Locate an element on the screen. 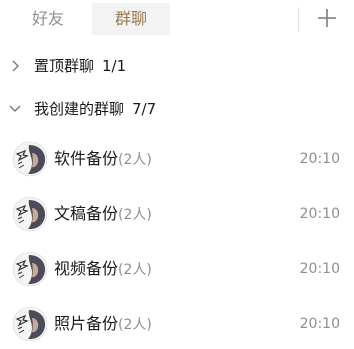 The height and width of the screenshot is (349, 354). group-name: 照片备份(2人) is located at coordinates (103, 323).